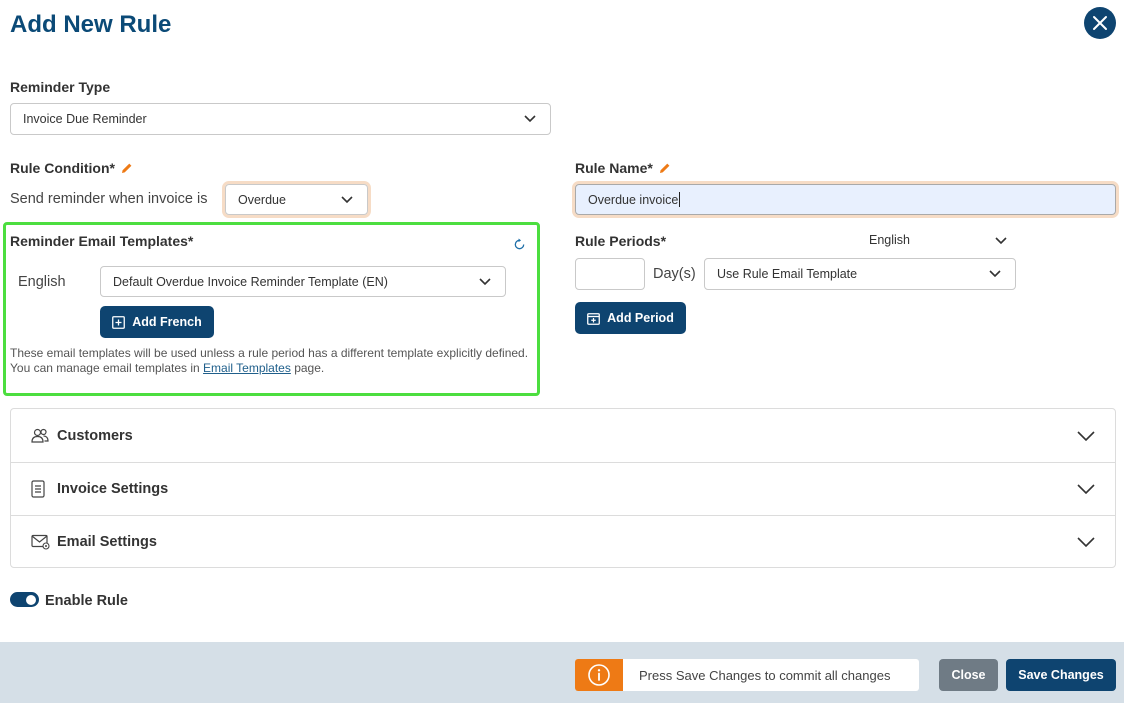 Image resolution: width=1124 pixels, height=703 pixels. I want to click on rule-name-label-text: Rule Name*, so click(614, 168).